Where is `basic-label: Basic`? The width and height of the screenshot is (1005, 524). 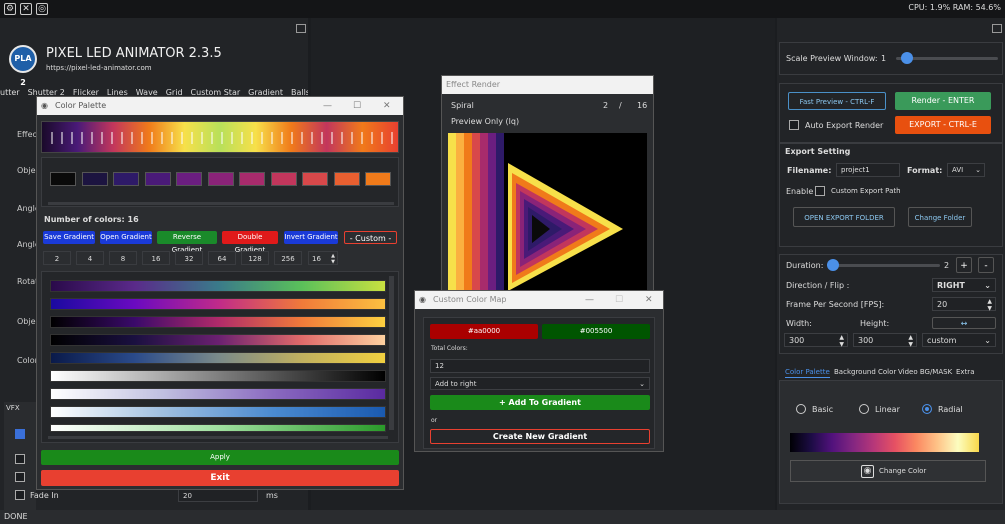
basic-label: Basic is located at coordinates (823, 409).